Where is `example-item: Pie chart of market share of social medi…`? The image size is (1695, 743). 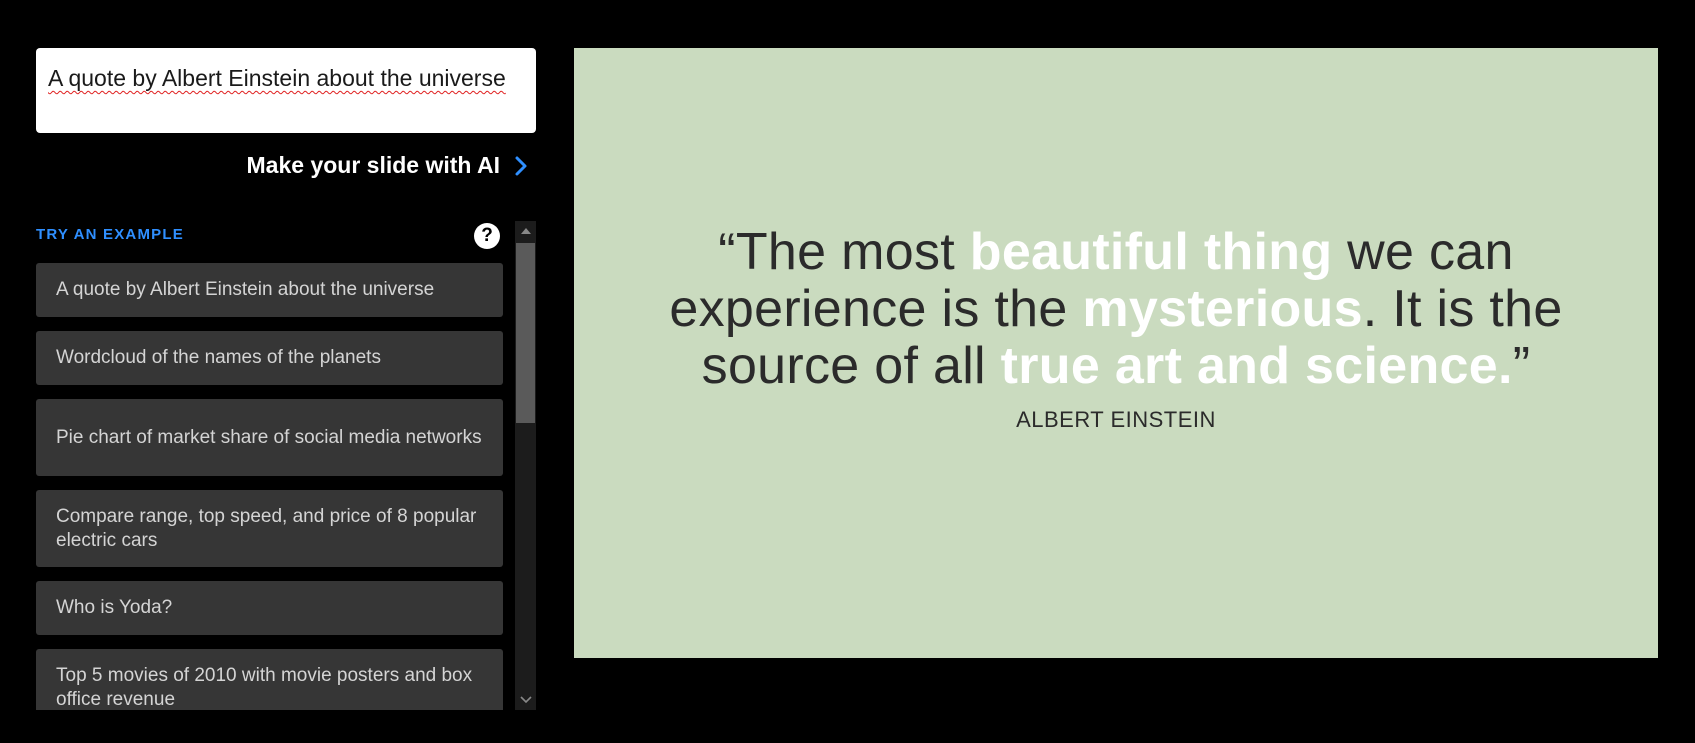
example-item: Pie chart of market share of social medi… is located at coordinates (269, 437).